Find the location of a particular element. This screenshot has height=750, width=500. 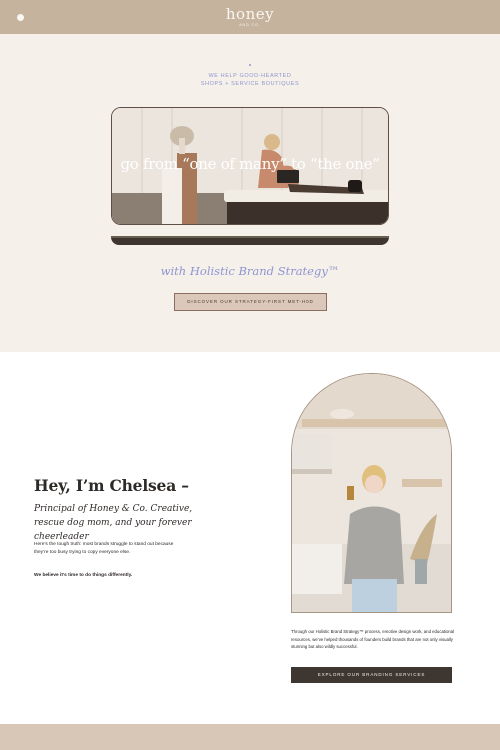

hero-headline: go from “one of many” to “the one” is located at coordinates (250, 164).